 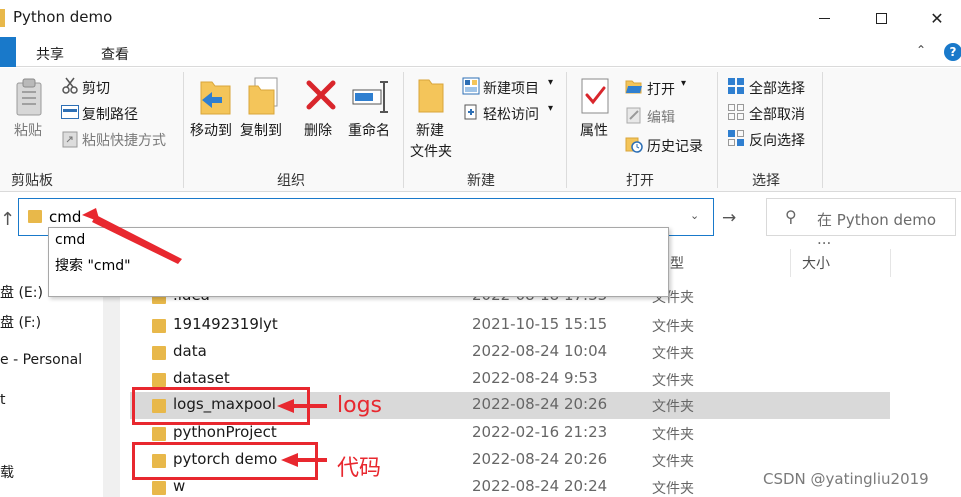 I want to click on close-button: ✕, so click(x=934, y=18).